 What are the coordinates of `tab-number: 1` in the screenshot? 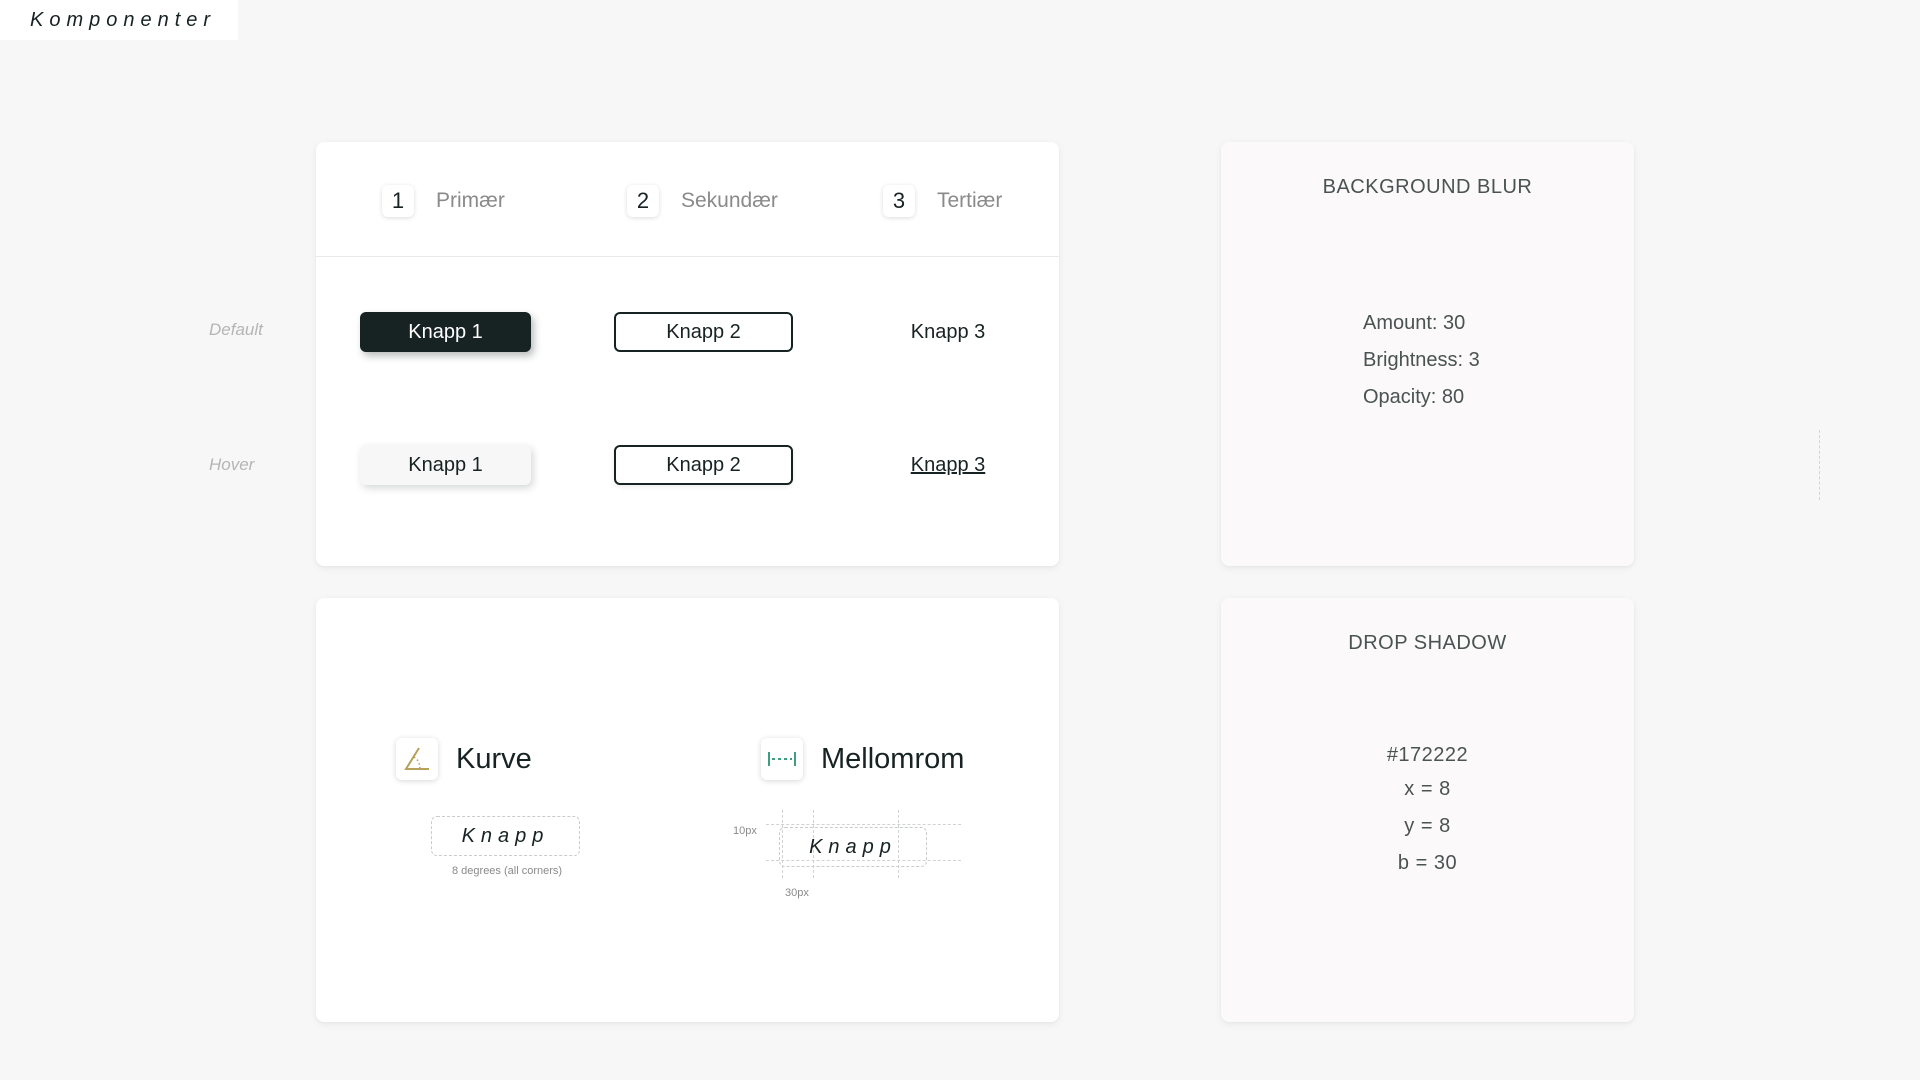 It's located at (398, 201).